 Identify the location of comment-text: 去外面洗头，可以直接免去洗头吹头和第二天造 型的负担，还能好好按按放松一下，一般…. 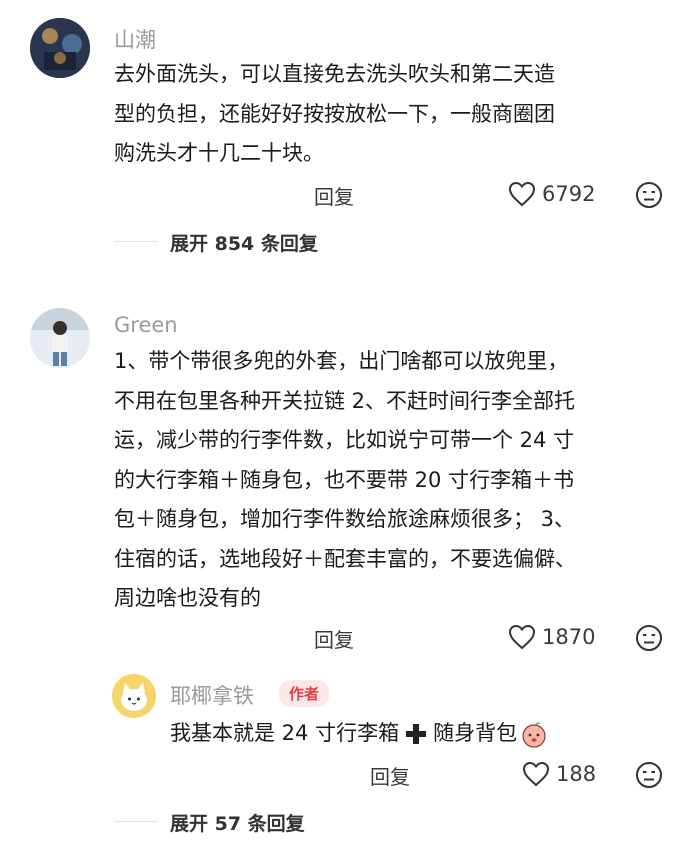
(394, 114).